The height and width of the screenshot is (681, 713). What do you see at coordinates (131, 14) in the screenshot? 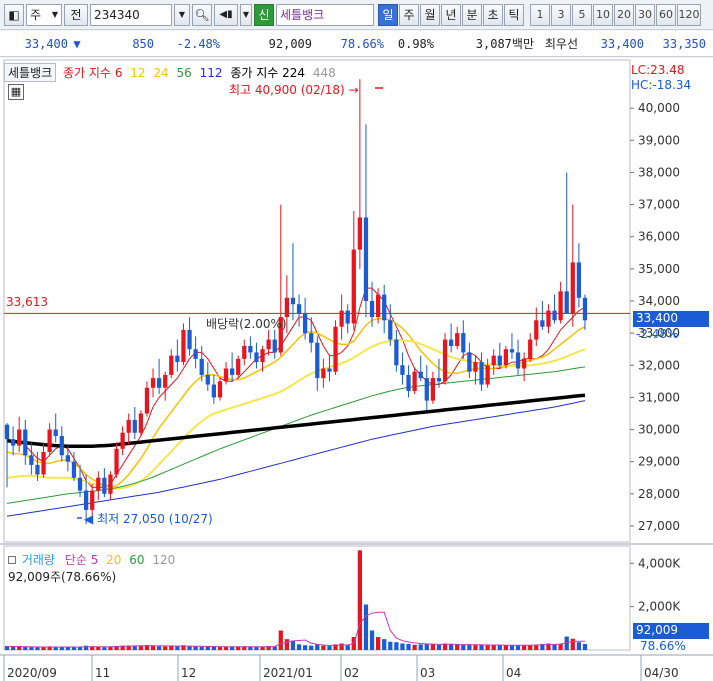
I see `stock-code-input: 234340` at bounding box center [131, 14].